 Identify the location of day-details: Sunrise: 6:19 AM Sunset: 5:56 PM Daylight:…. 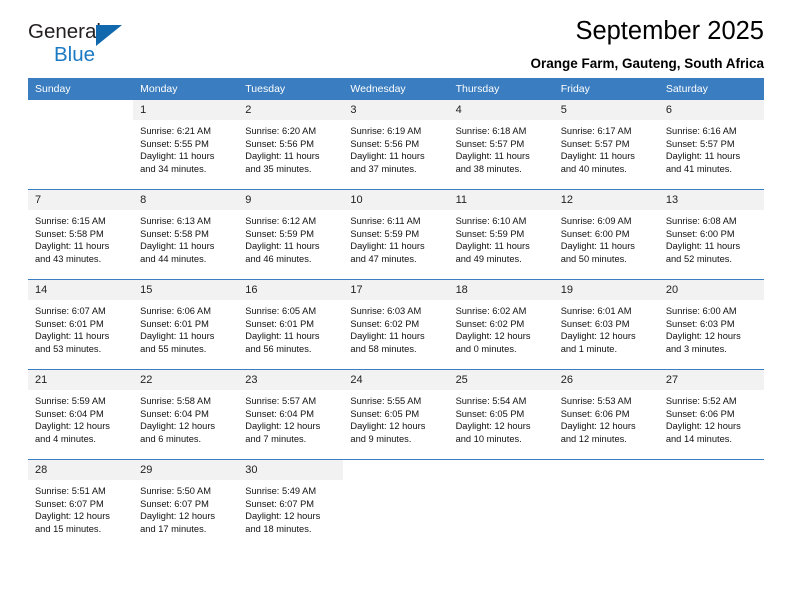
(395, 147).